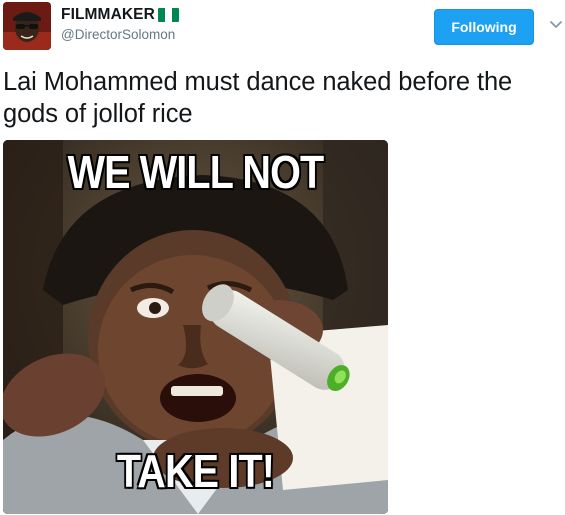 The image size is (565, 515). I want to click on avatar-image, so click(27, 26).